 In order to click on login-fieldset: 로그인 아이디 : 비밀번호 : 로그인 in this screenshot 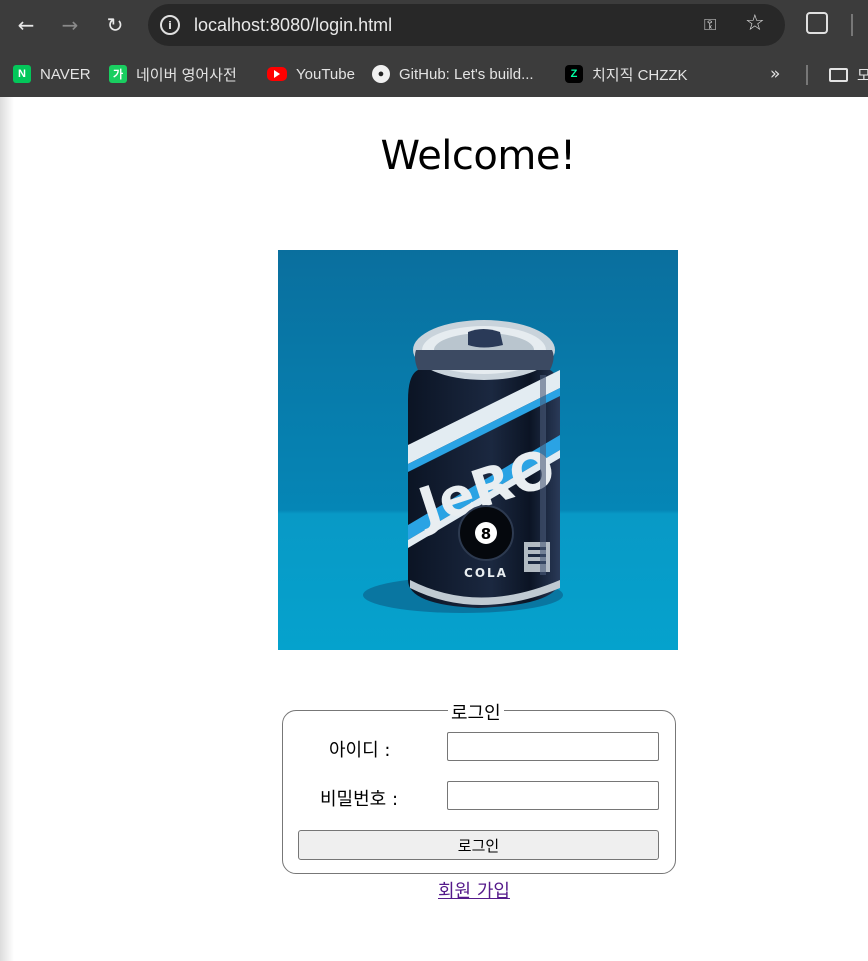, I will do `click(479, 786)`.